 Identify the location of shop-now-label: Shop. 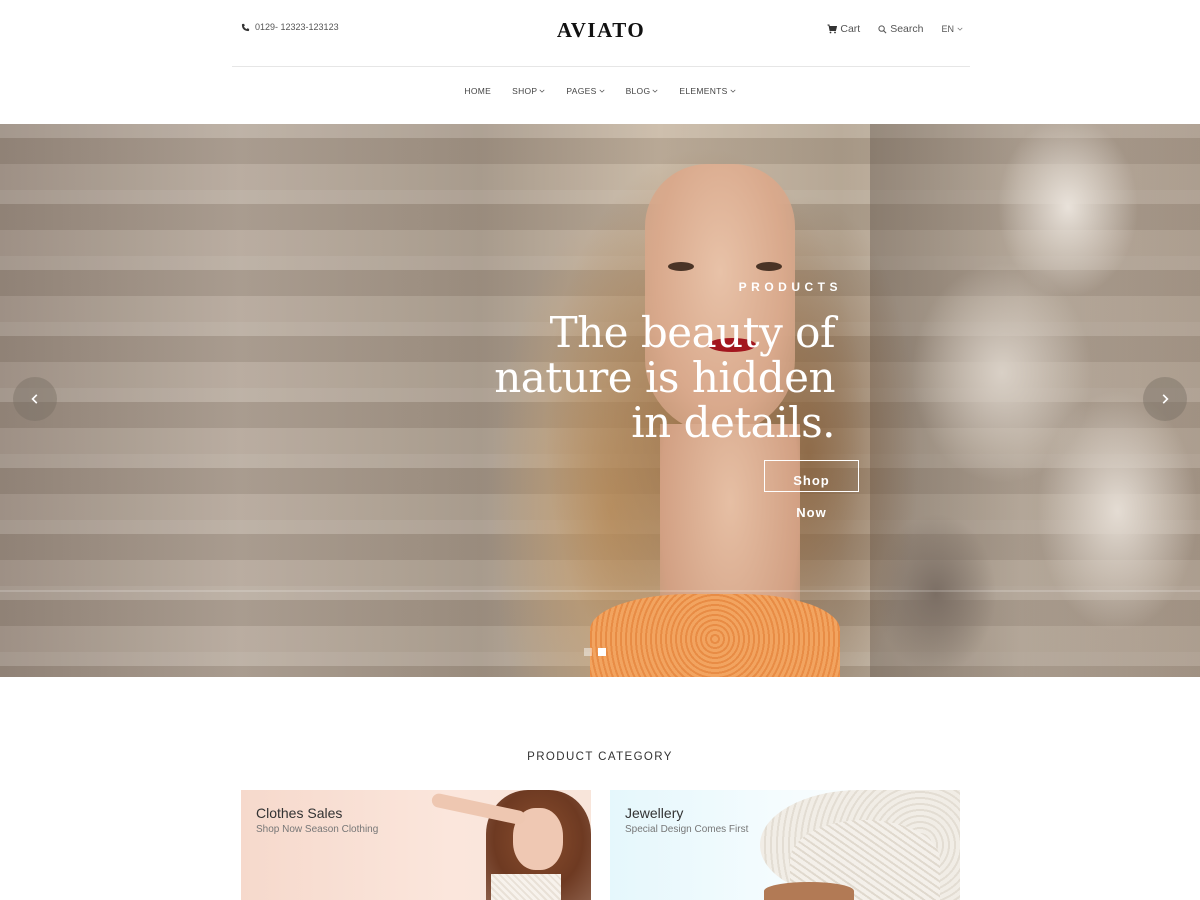
(811, 481).